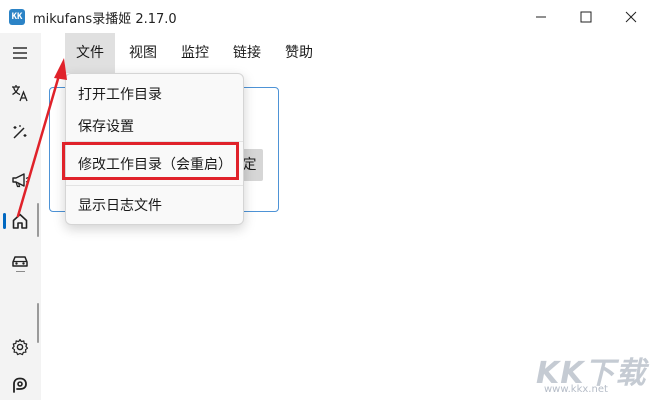 The image size is (654, 401). Describe the element at coordinates (150, 161) in the screenshot. I see `highlight-annotation` at that location.